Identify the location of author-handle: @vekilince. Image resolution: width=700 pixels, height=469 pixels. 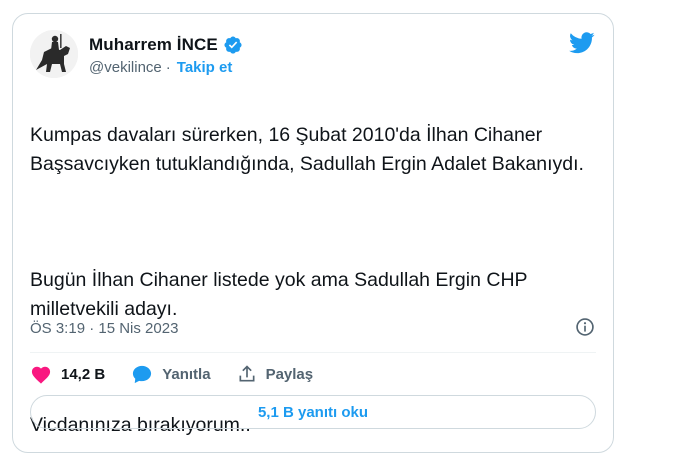
(125, 67).